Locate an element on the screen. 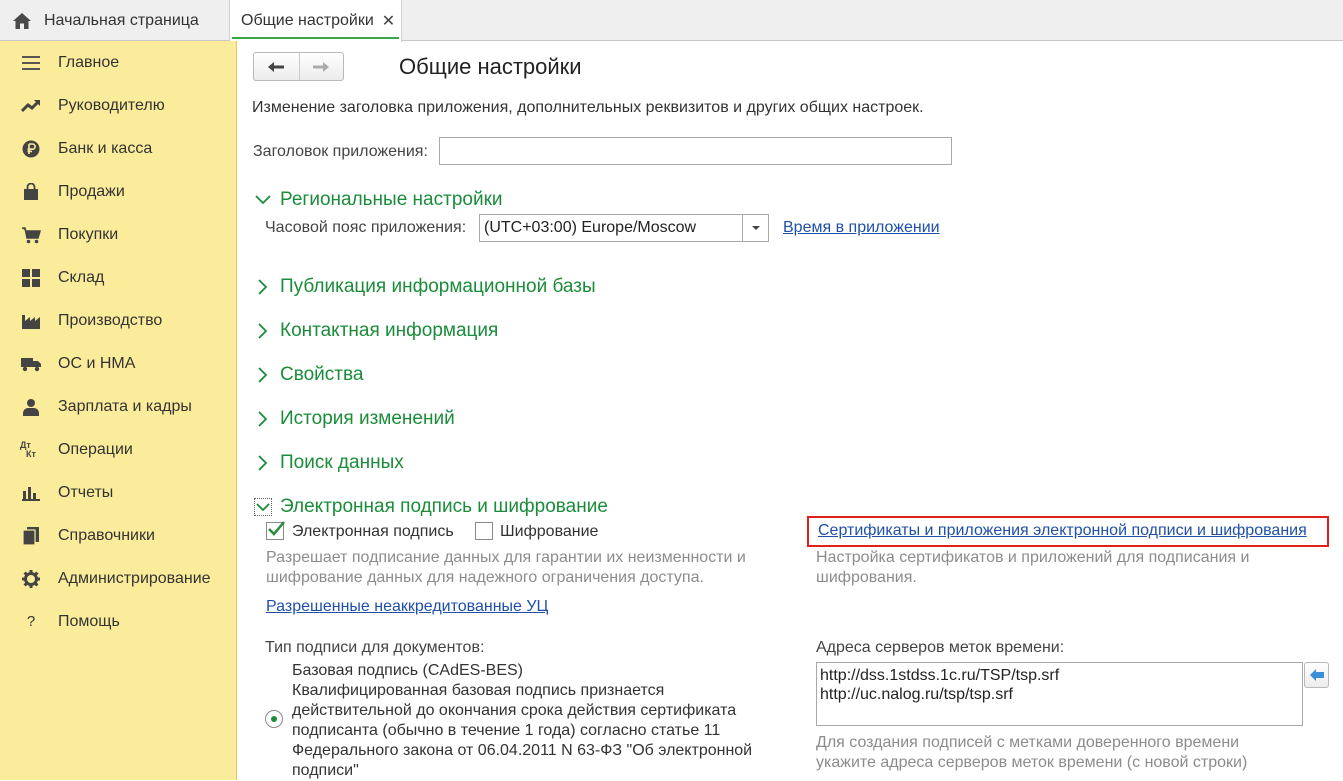 This screenshot has width=1343, height=781. encryption-checkbox is located at coordinates (484, 531).